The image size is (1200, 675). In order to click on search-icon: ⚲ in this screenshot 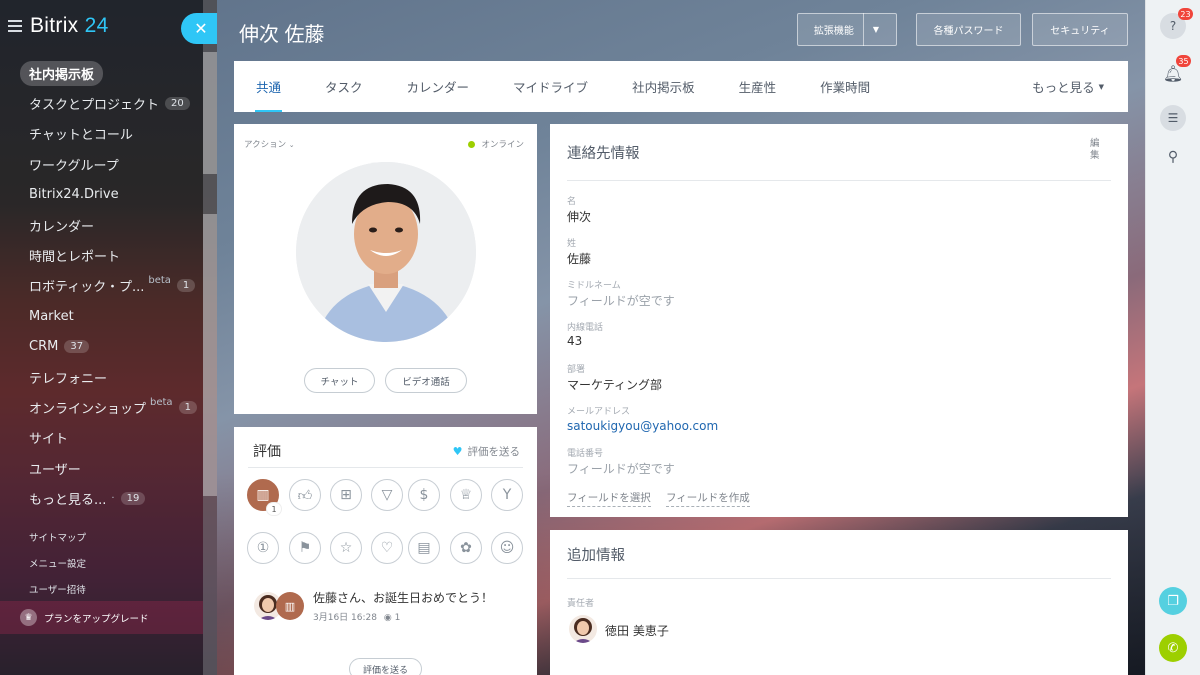, I will do `click(1173, 157)`.